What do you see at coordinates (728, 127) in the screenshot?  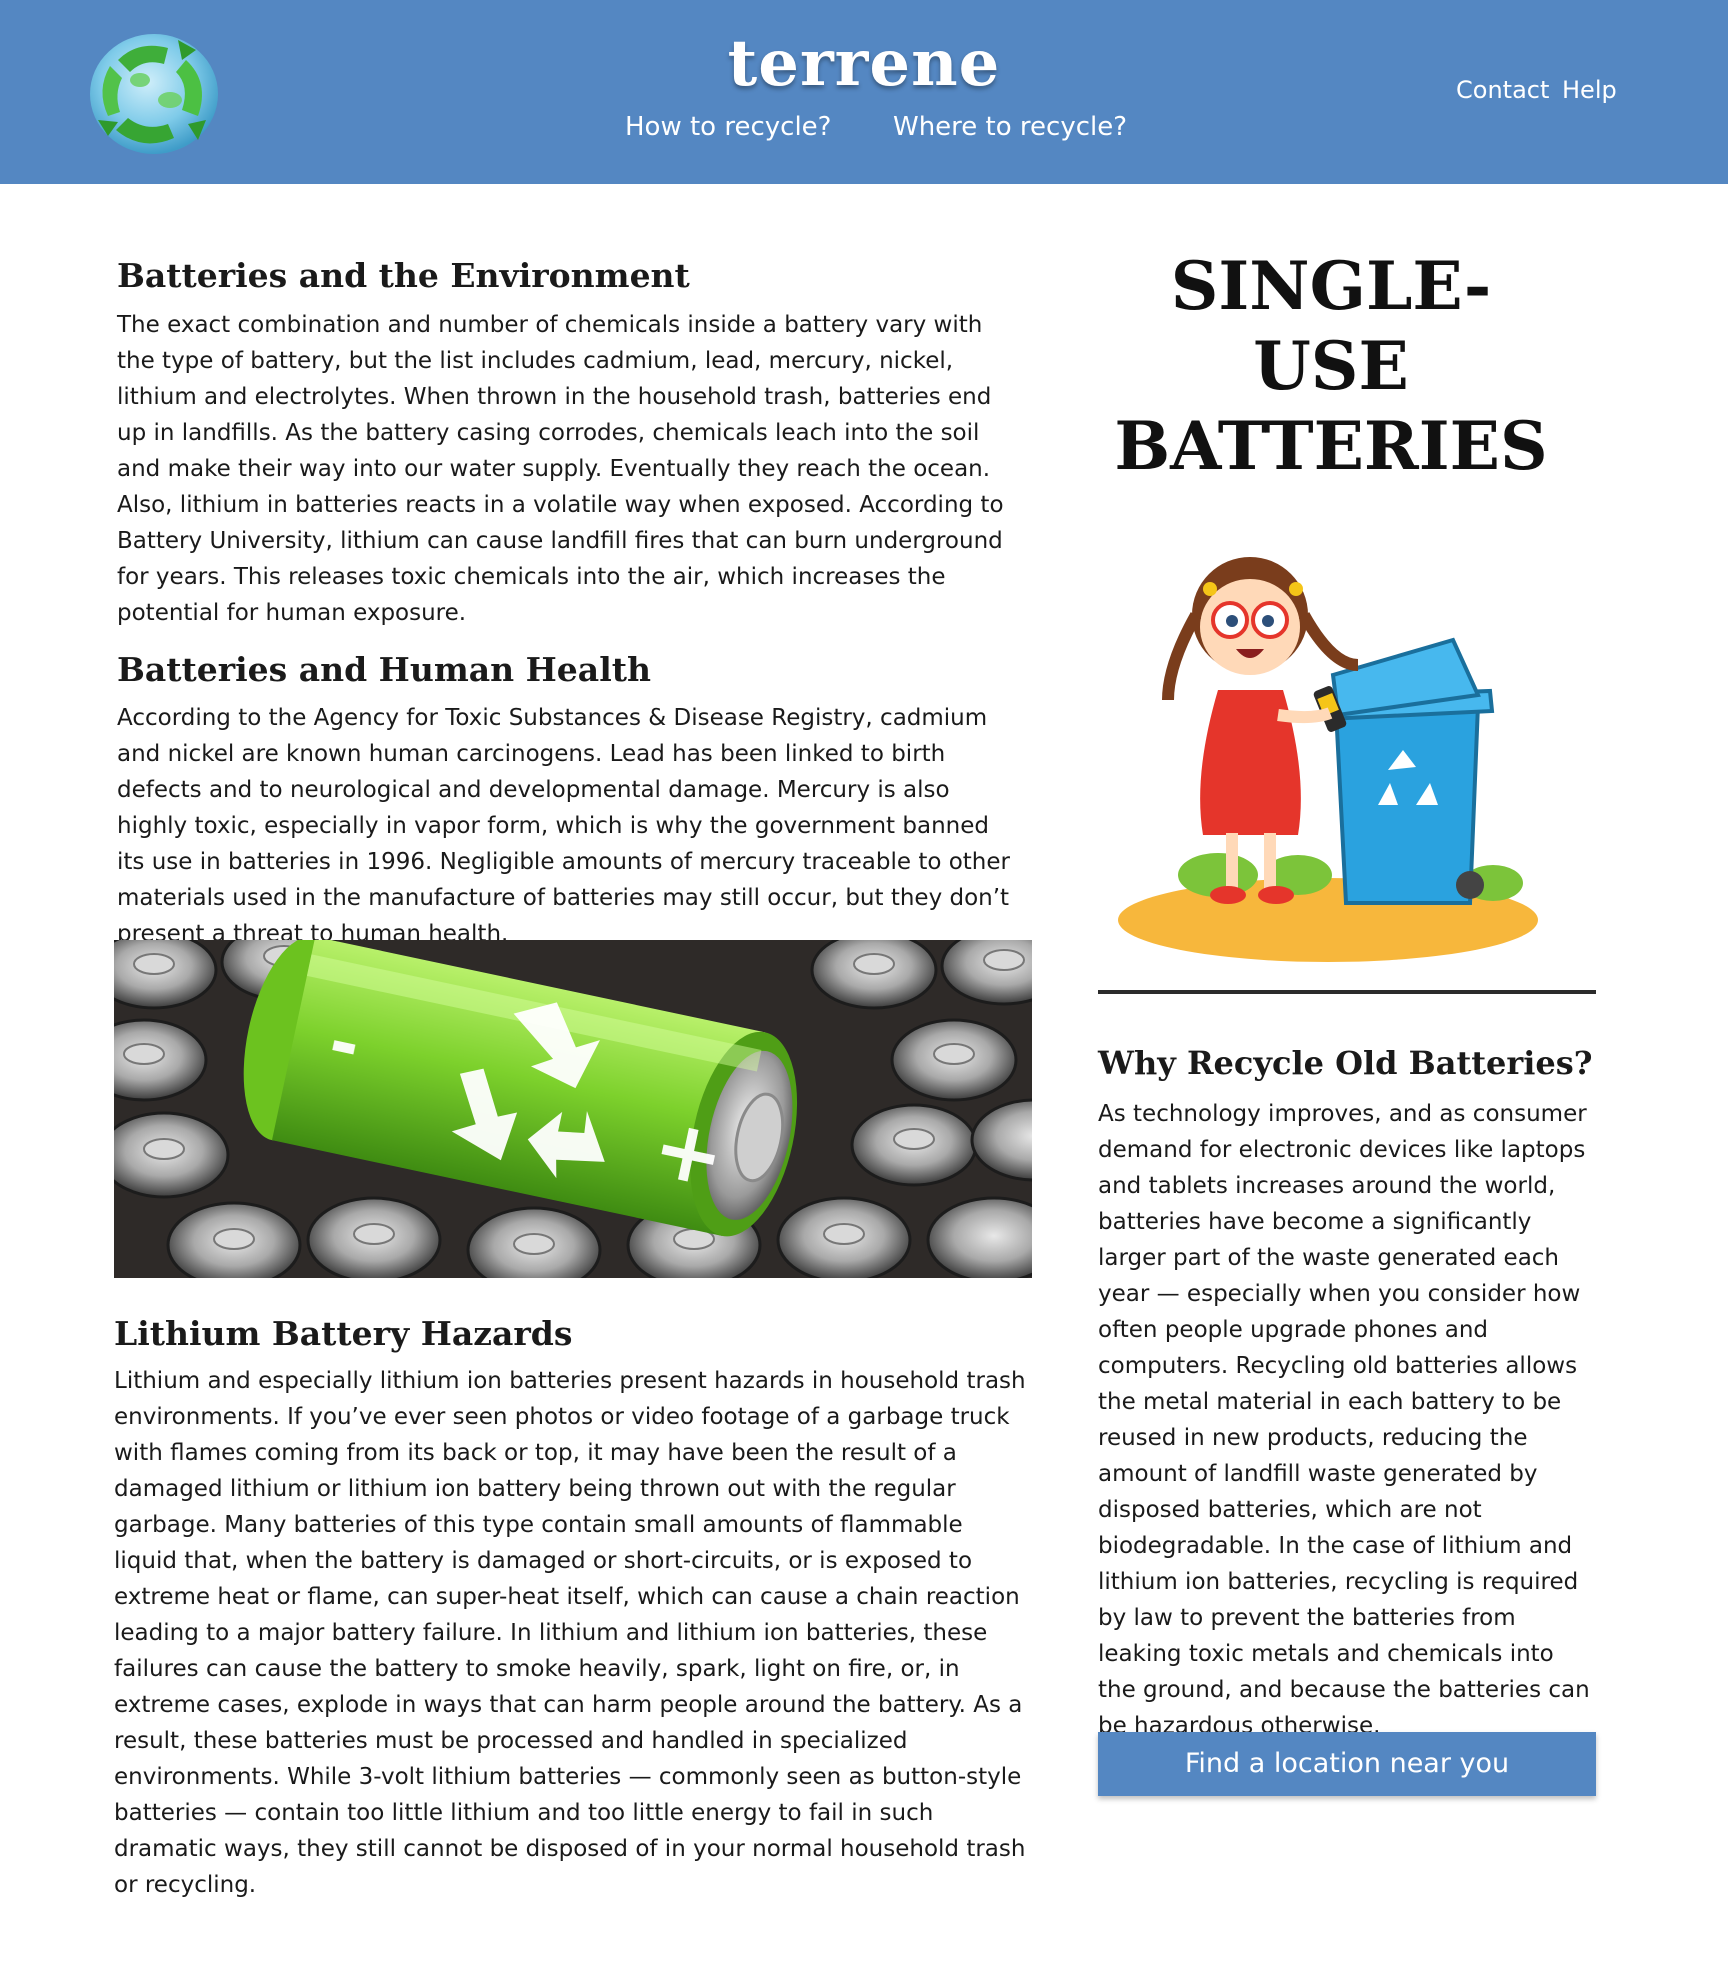 I see `nav-how-to-recycle: How to recycle?` at bounding box center [728, 127].